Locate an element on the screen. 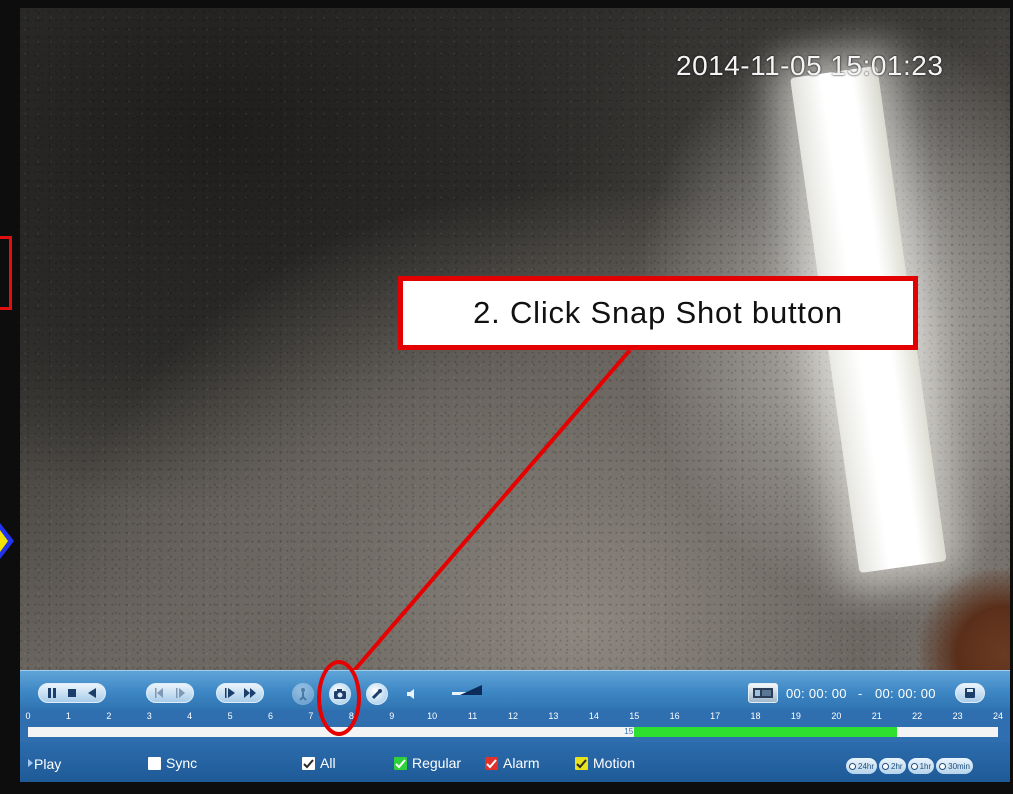  smart-search-icon is located at coordinates (303, 694).